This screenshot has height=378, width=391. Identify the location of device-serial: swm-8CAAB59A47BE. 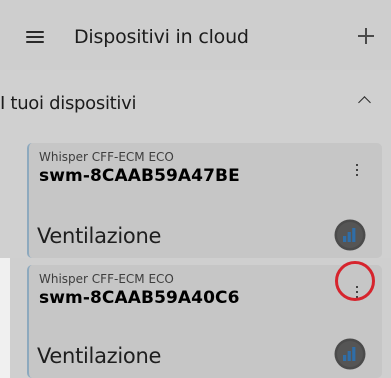
(139, 176).